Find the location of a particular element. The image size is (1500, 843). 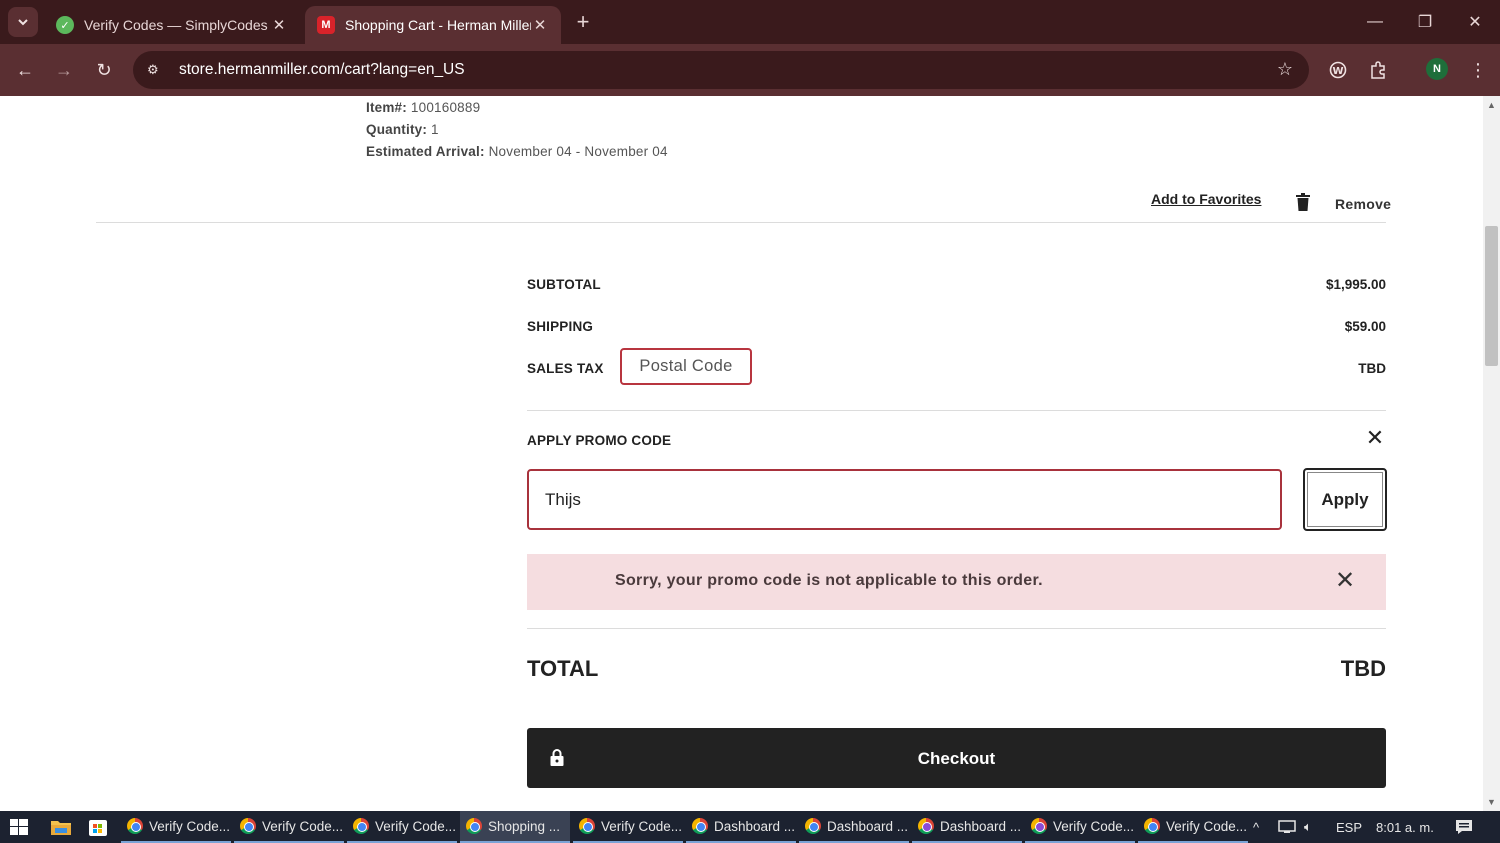

store-icon is located at coordinates (98, 827).